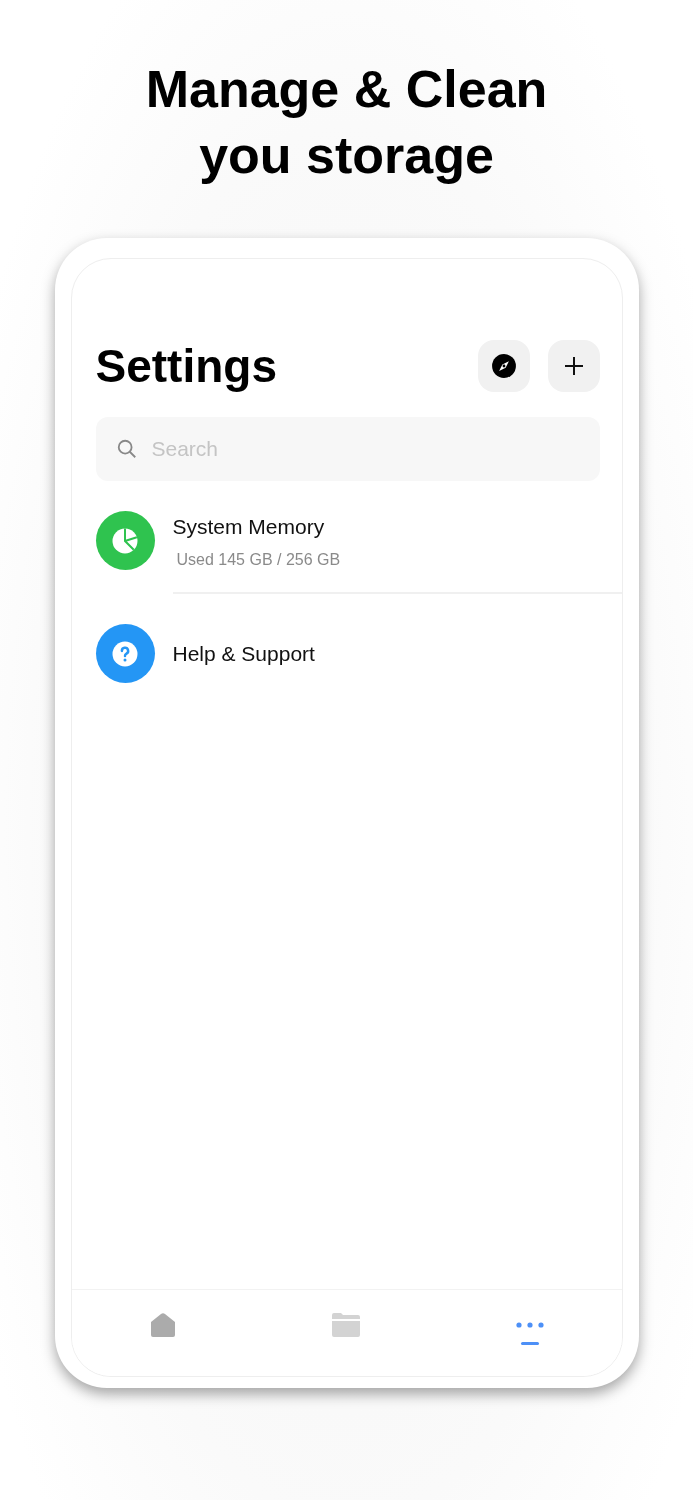 The image size is (693, 1500). What do you see at coordinates (186, 366) in the screenshot?
I see `screen-title: Settings` at bounding box center [186, 366].